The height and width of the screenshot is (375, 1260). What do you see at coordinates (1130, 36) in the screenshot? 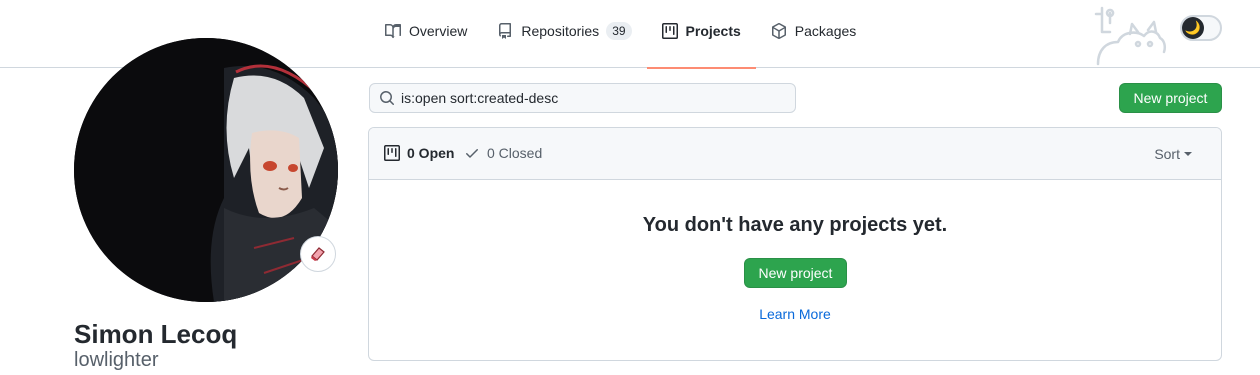
I see `octocat-outline-icon` at bounding box center [1130, 36].